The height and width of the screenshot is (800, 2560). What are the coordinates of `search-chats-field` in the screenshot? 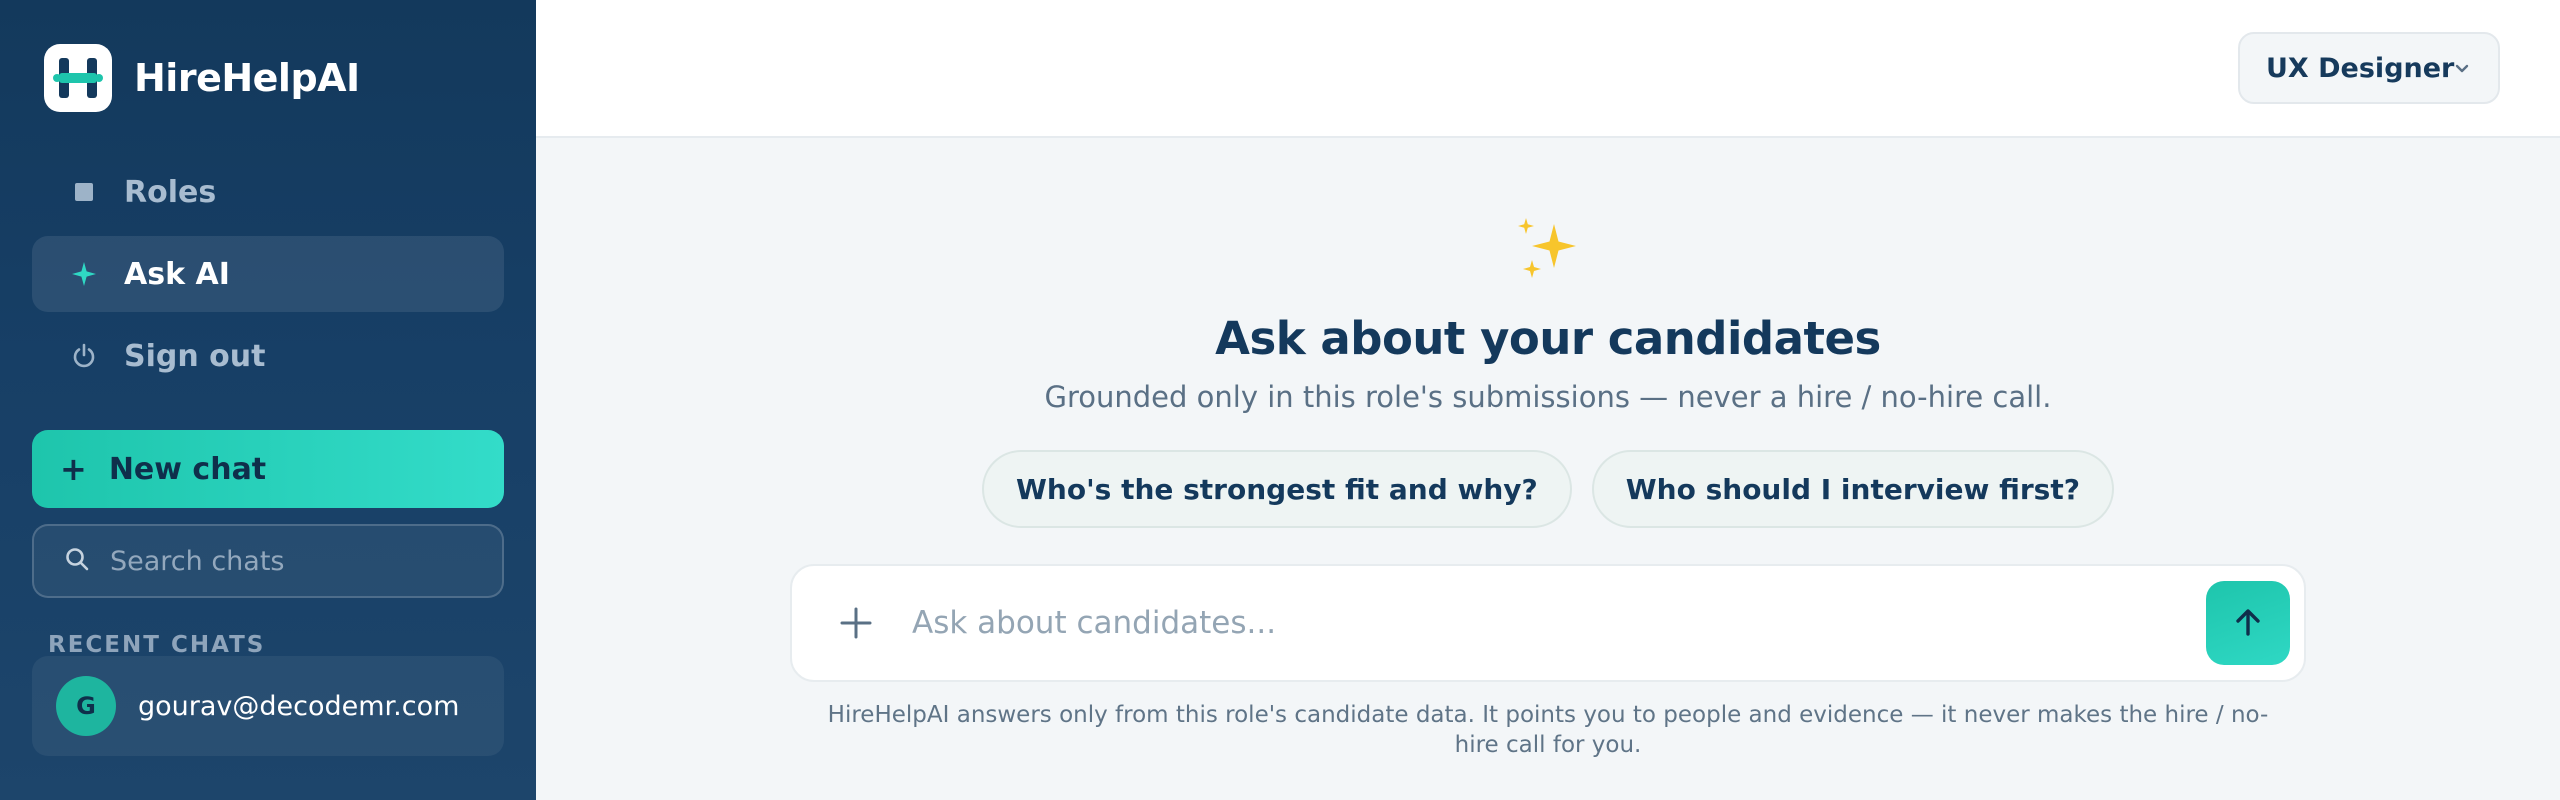 It's located at (268, 561).